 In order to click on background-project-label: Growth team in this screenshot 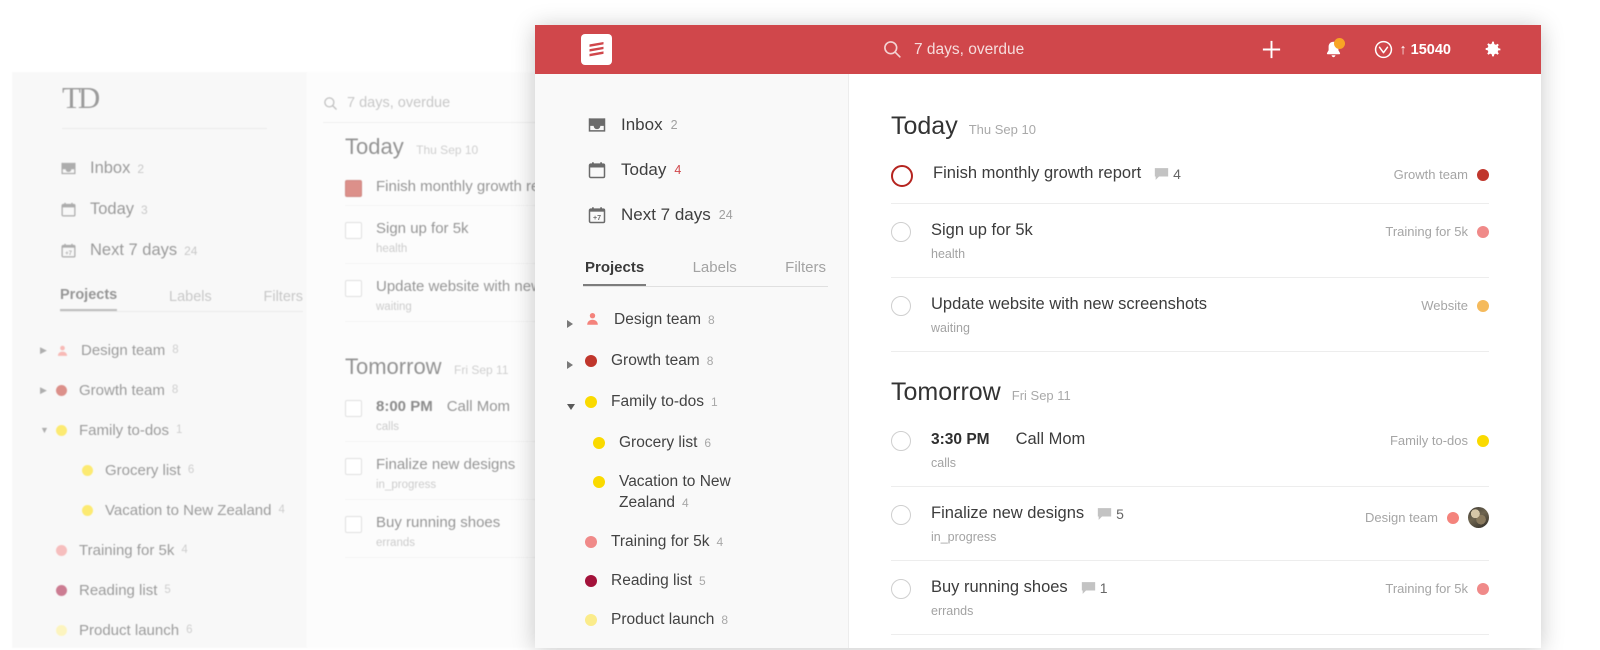, I will do `click(122, 390)`.